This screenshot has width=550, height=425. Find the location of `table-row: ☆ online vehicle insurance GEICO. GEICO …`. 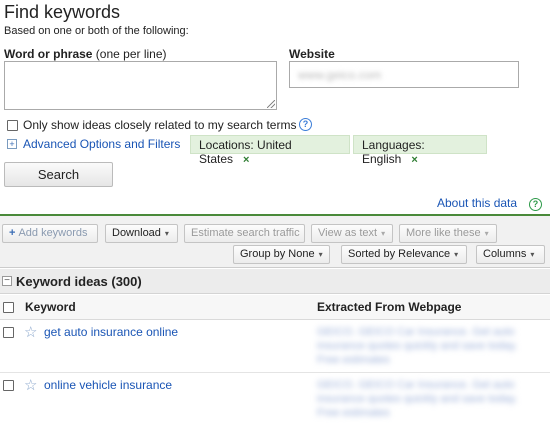

table-row: ☆ online vehicle insurance GEICO. GEICO … is located at coordinates (275, 399).